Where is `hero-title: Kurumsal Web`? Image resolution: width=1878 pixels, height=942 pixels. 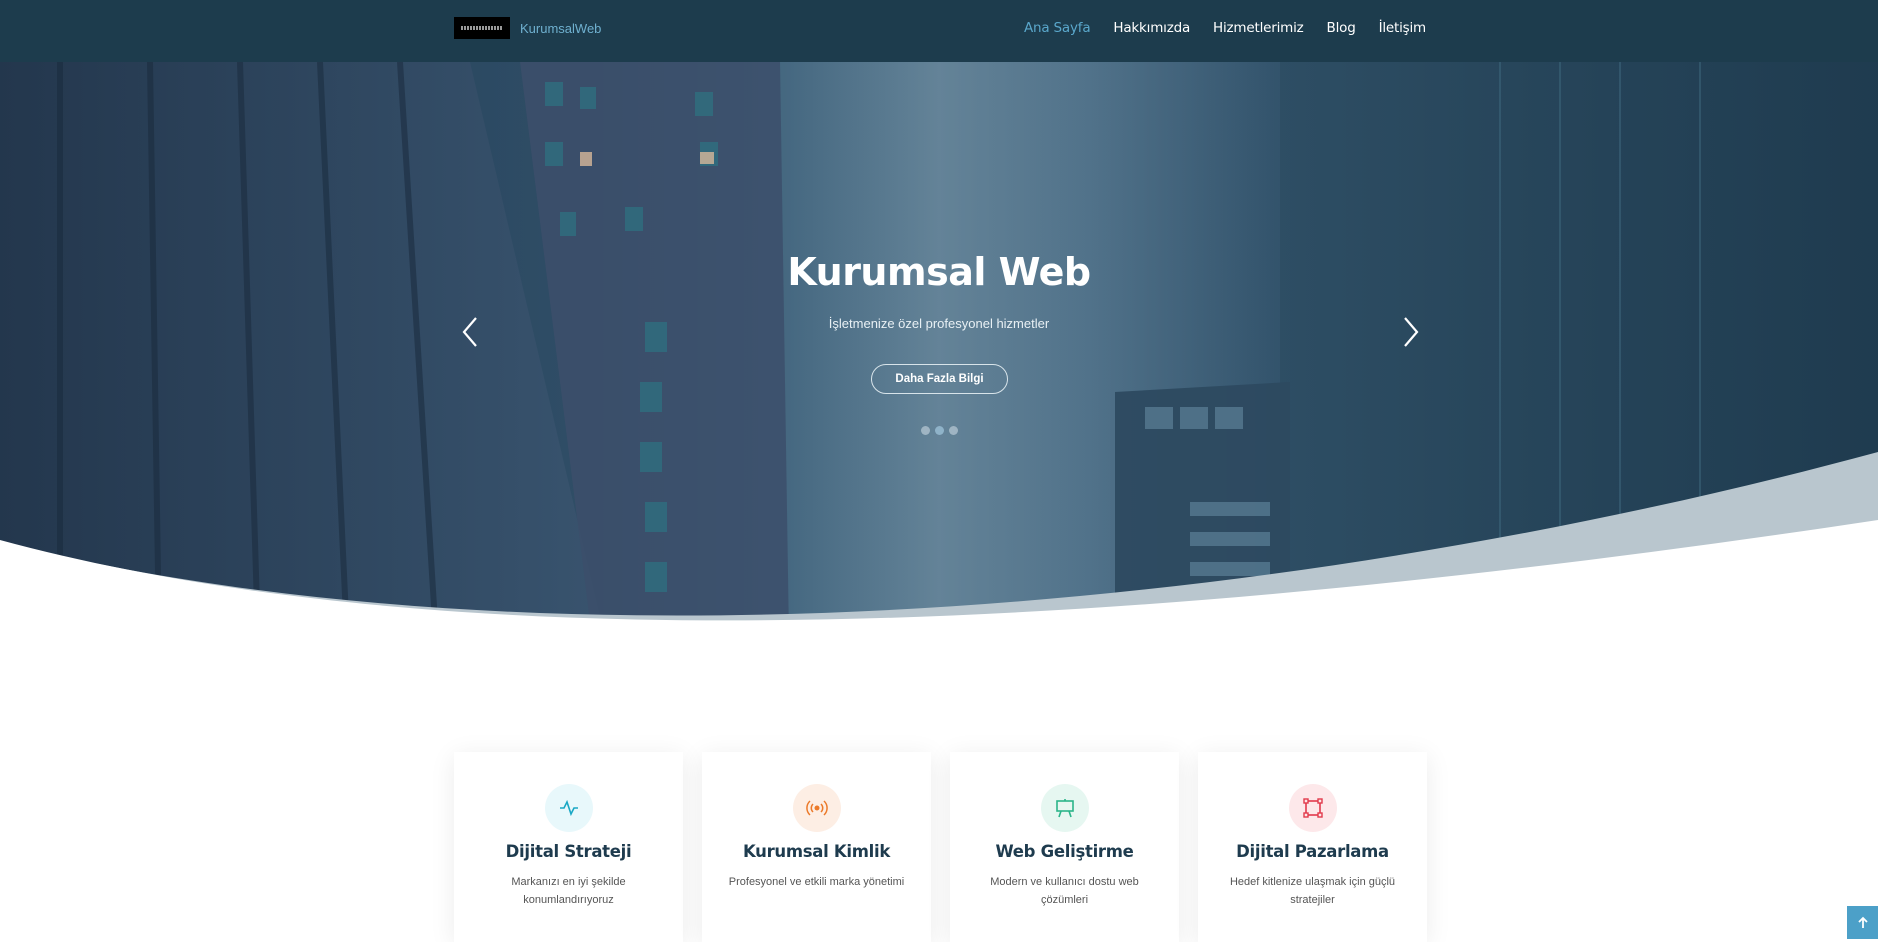 hero-title: Kurumsal Web is located at coordinates (939, 272).